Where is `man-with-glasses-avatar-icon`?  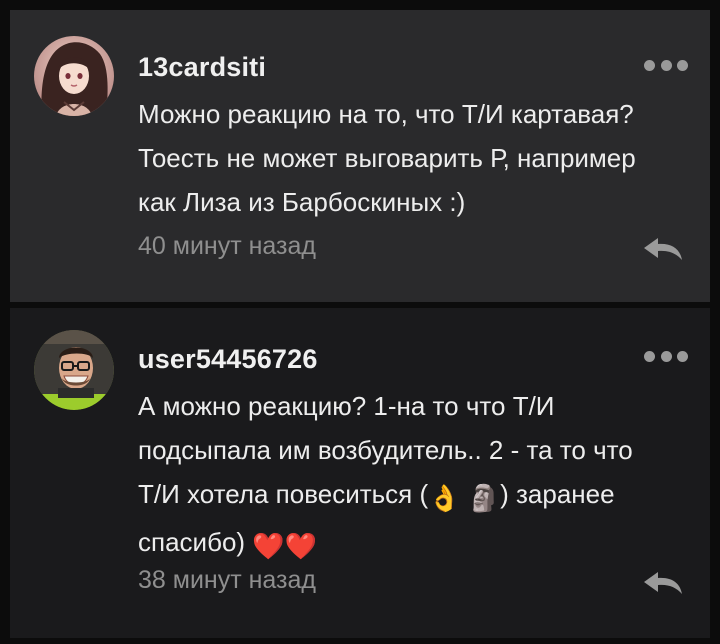 man-with-glasses-avatar-icon is located at coordinates (74, 370).